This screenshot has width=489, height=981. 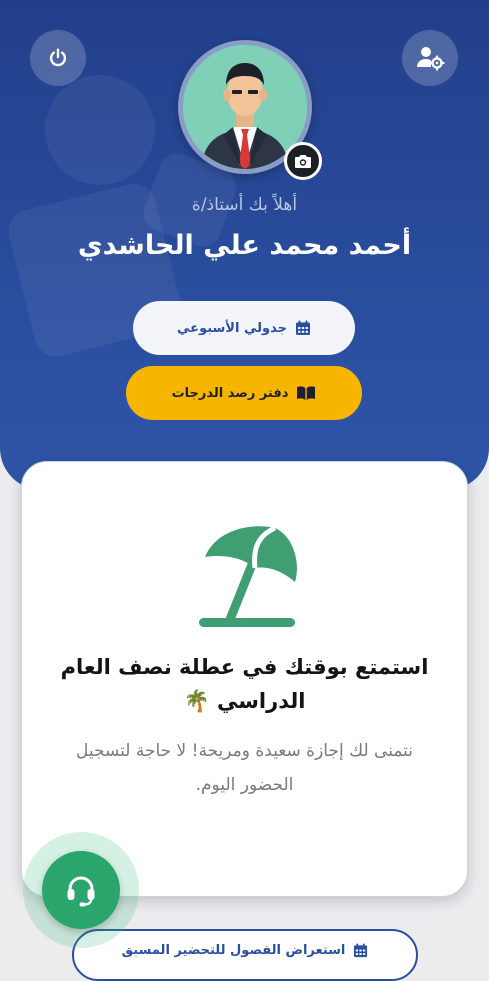 I want to click on vacation-title: استمتع بوقتك في عطلة نصف العام الدراسي 🌴, so click(x=244, y=684).